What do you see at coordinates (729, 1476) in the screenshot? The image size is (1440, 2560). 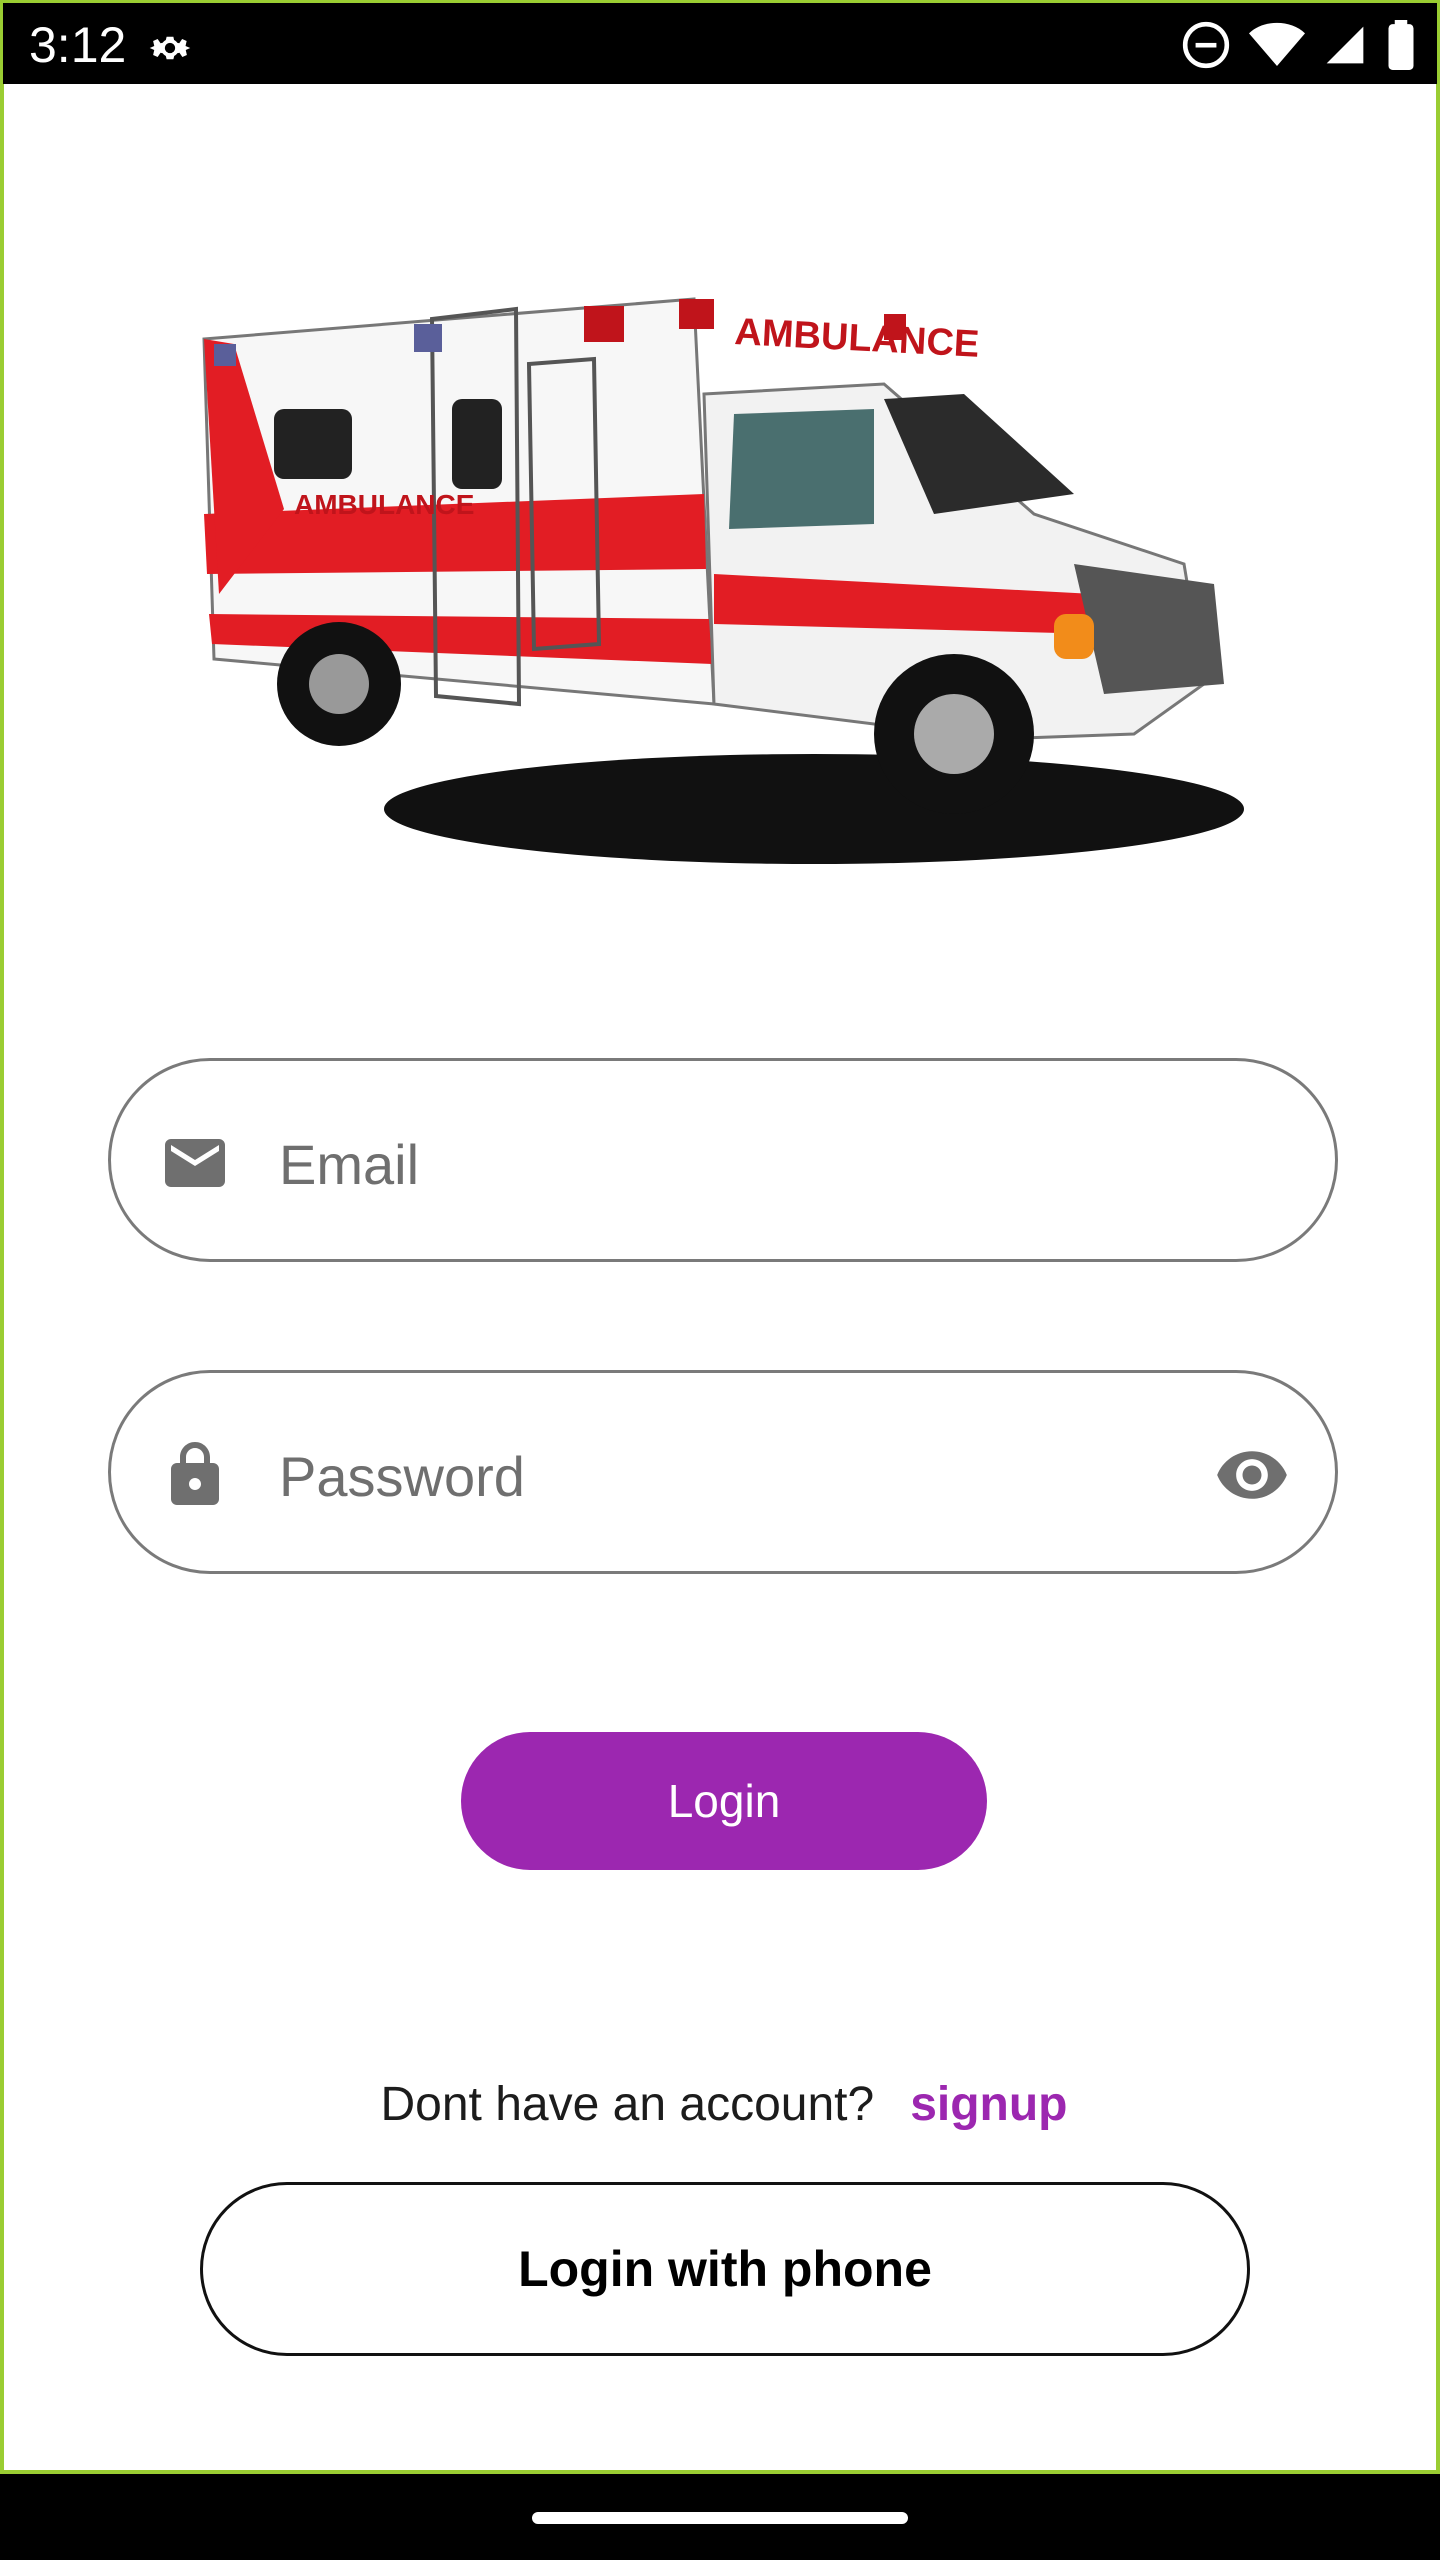 I see `password-input` at bounding box center [729, 1476].